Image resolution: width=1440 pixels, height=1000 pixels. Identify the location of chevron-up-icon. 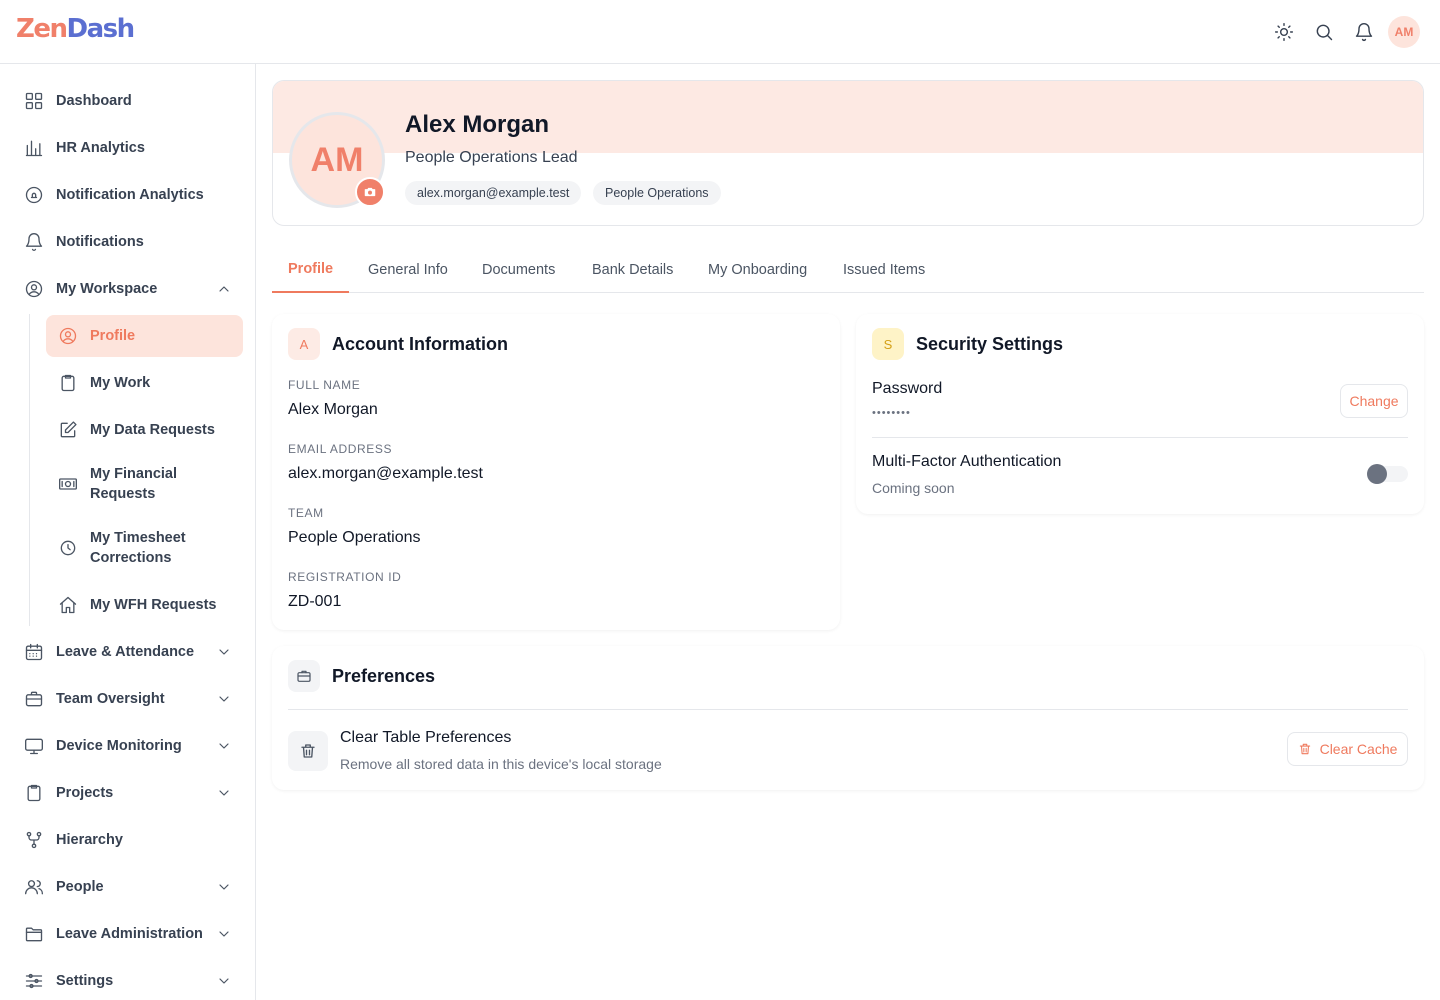
(224, 289).